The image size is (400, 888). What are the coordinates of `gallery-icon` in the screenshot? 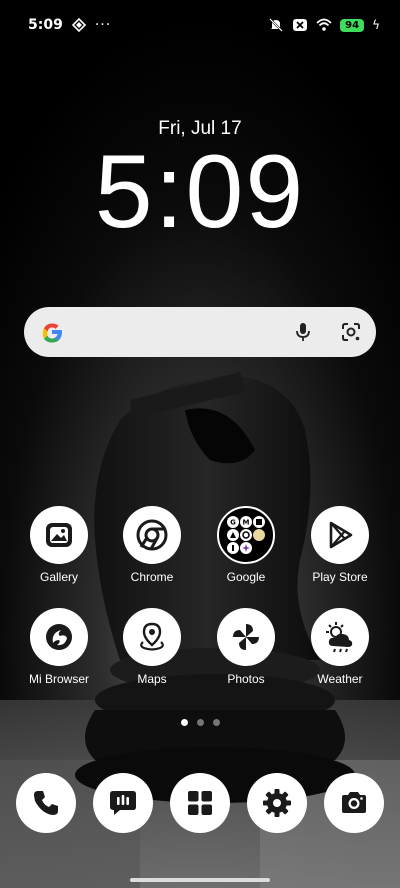 It's located at (59, 535).